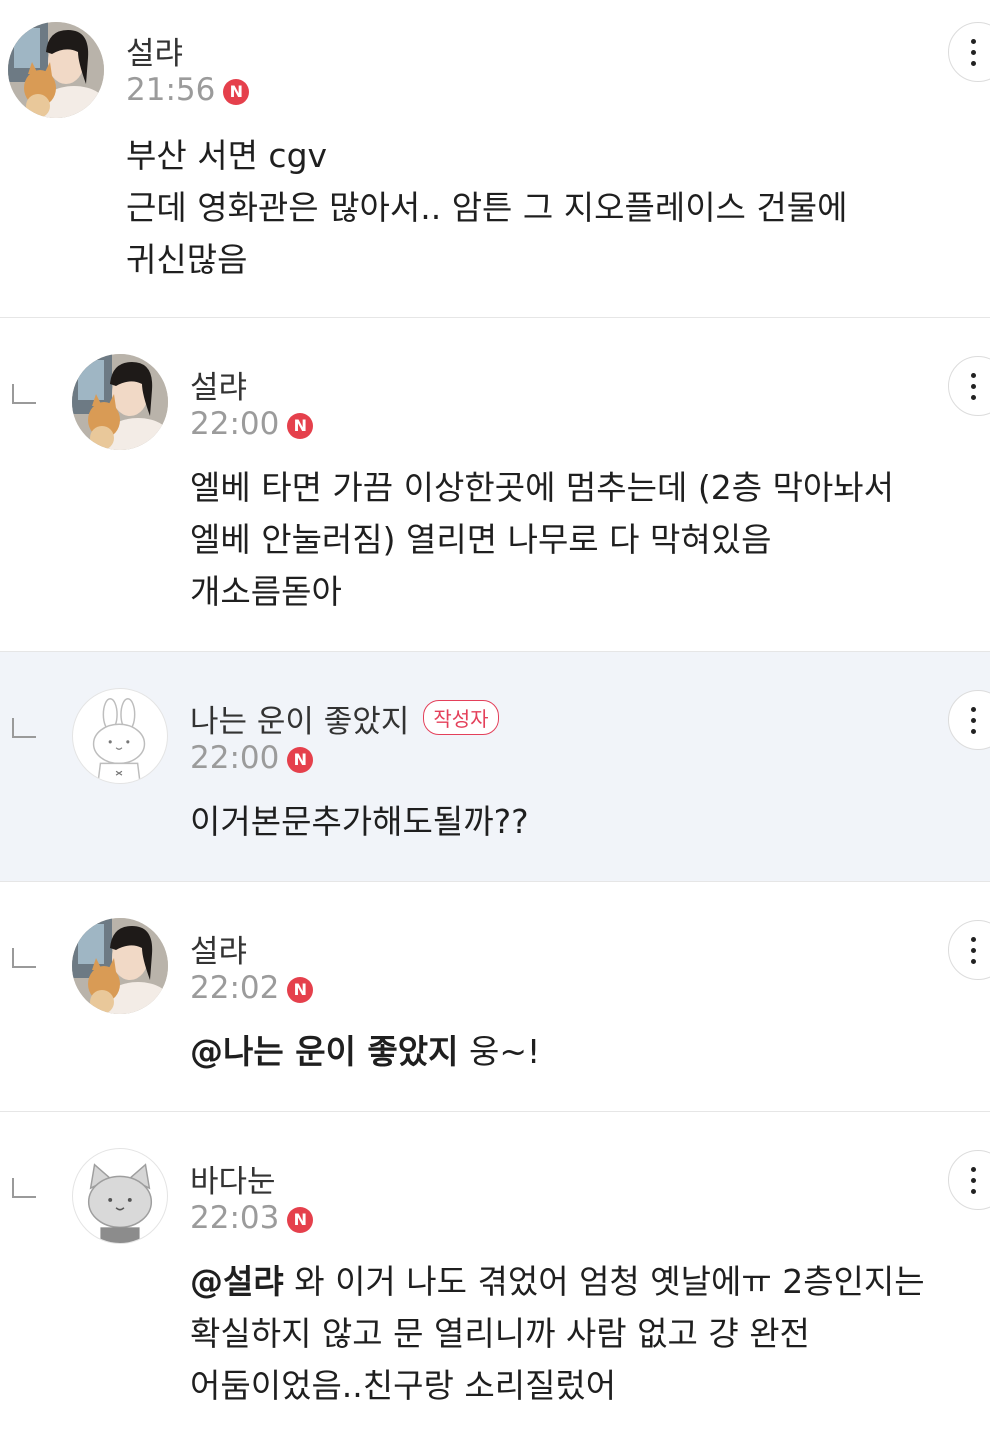  I want to click on author-badge: 작성자, so click(461, 717).